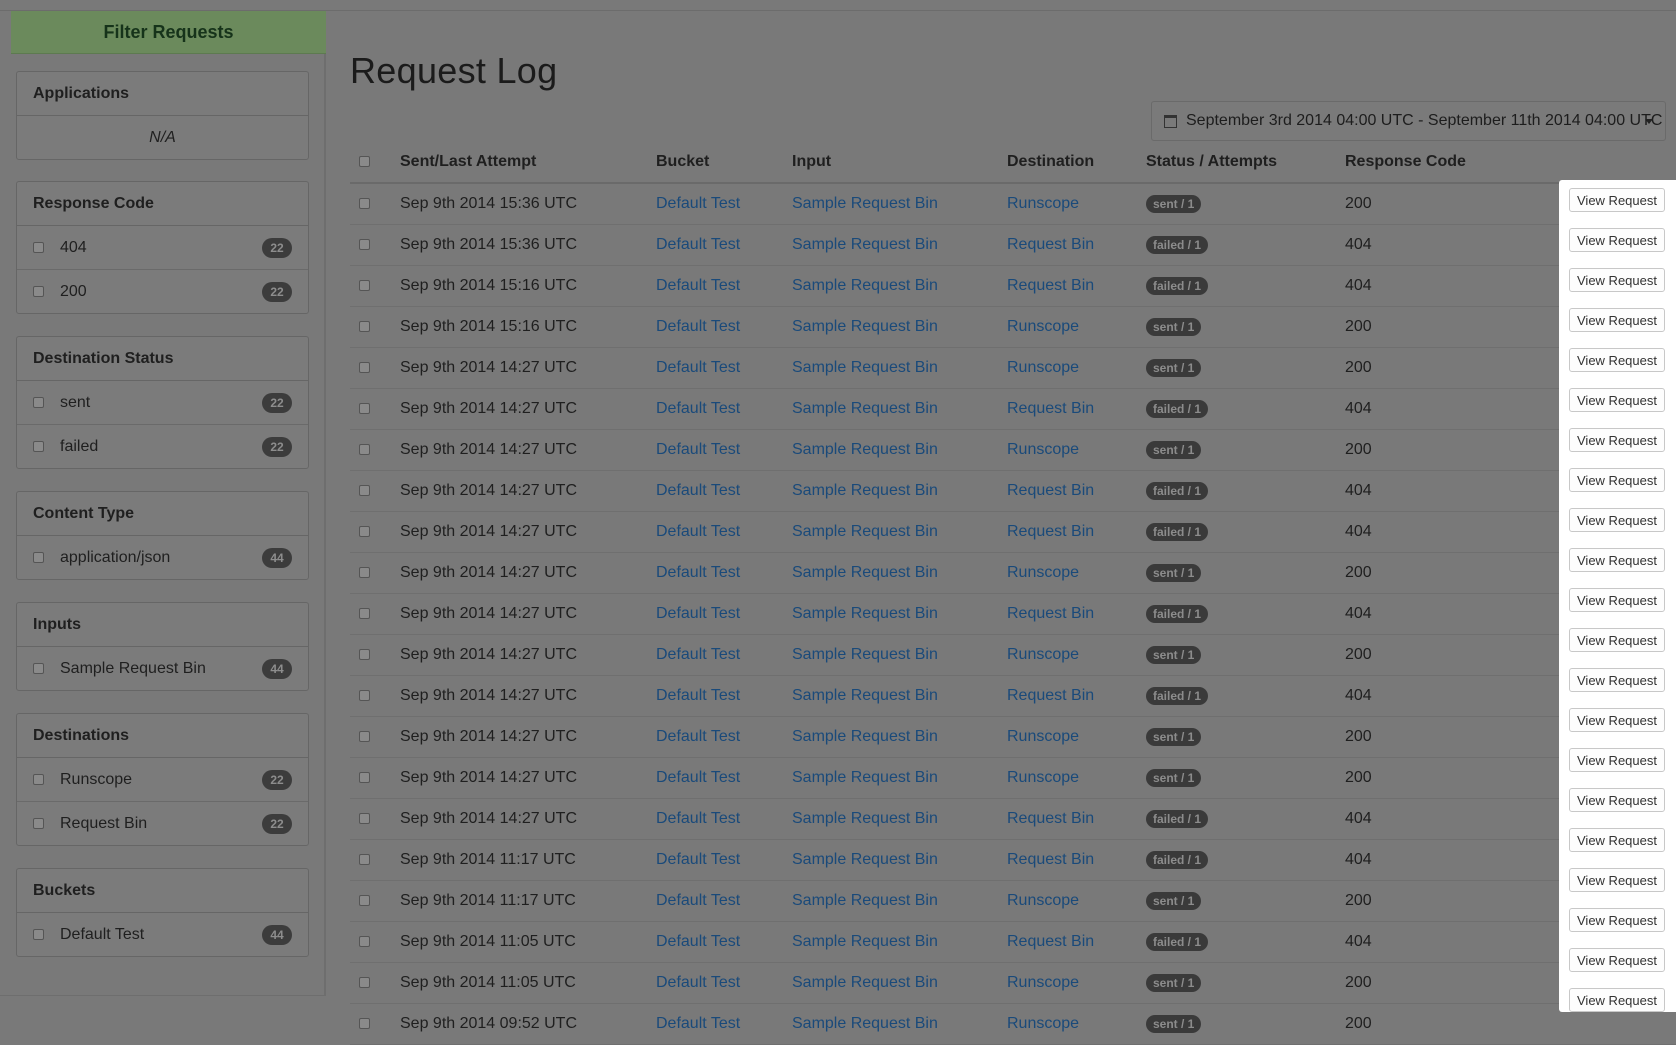 The width and height of the screenshot is (1676, 1045). What do you see at coordinates (162, 934) in the screenshot?
I see `filter-option-default-test: Default Test 44` at bounding box center [162, 934].